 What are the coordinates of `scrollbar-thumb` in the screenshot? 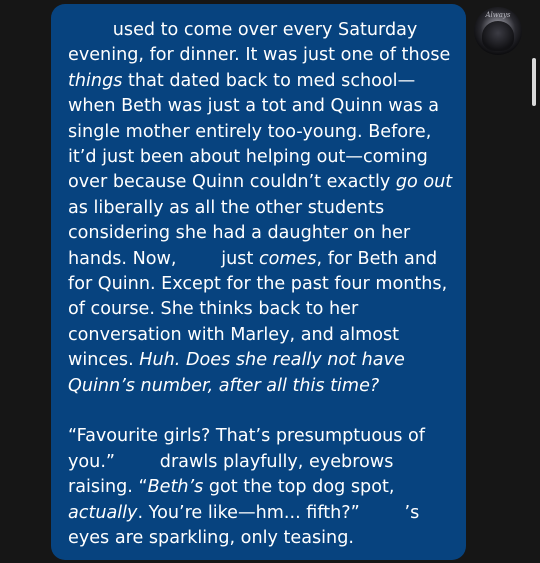 It's located at (534, 82).